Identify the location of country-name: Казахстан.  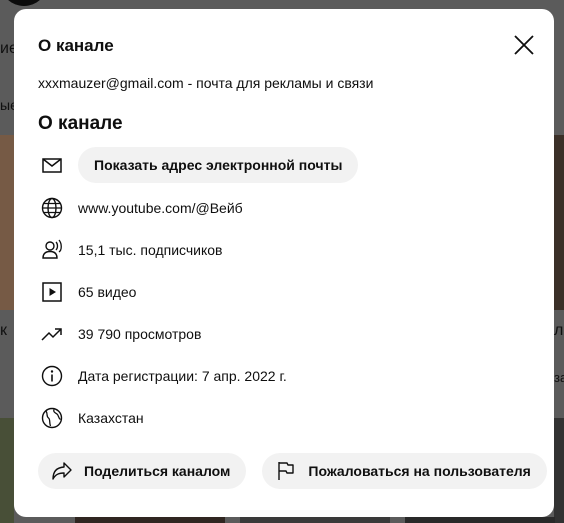
(111, 418).